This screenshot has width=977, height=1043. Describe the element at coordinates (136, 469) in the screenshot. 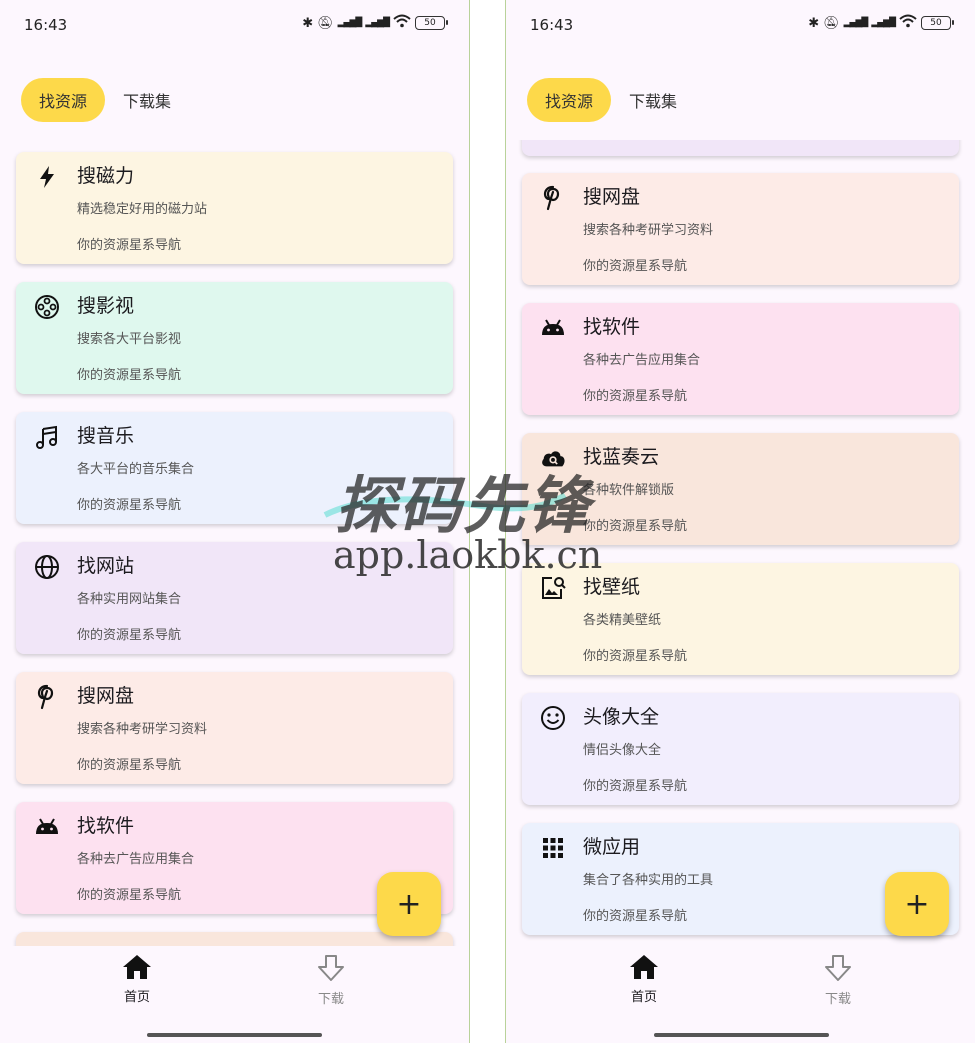

I see `card-description: 各大平台的音乐集合` at that location.